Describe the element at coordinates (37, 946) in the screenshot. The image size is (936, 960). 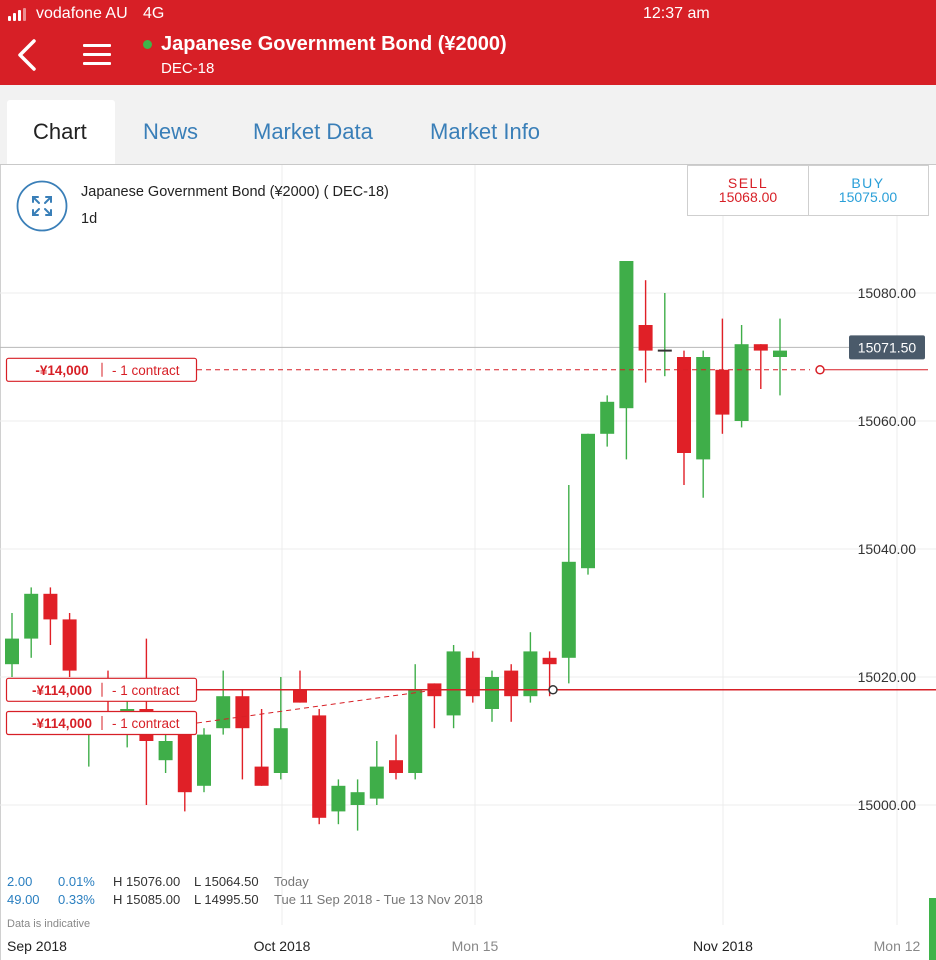
I see `x-tick-label: Sep 2018` at that location.